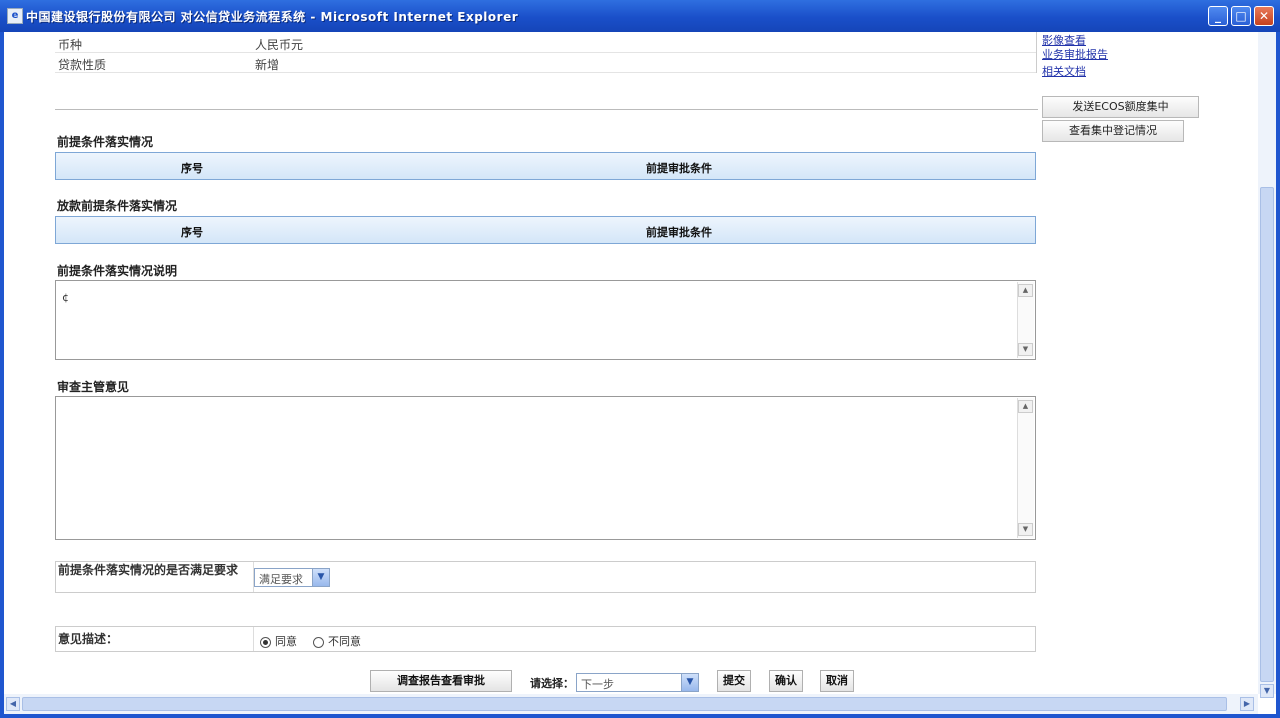 Image resolution: width=1280 pixels, height=718 pixels. I want to click on cancel-button: 取消, so click(837, 681).